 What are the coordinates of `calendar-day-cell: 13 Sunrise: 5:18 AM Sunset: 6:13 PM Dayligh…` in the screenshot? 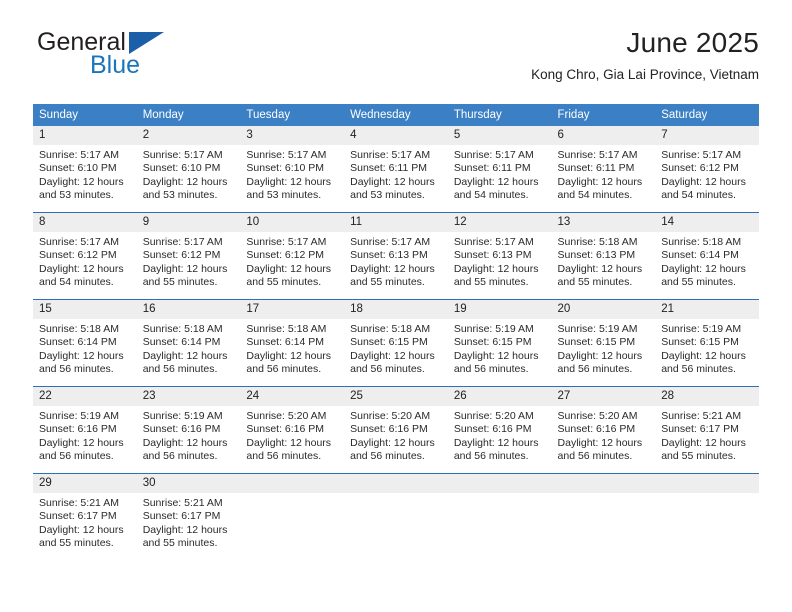 It's located at (603, 256).